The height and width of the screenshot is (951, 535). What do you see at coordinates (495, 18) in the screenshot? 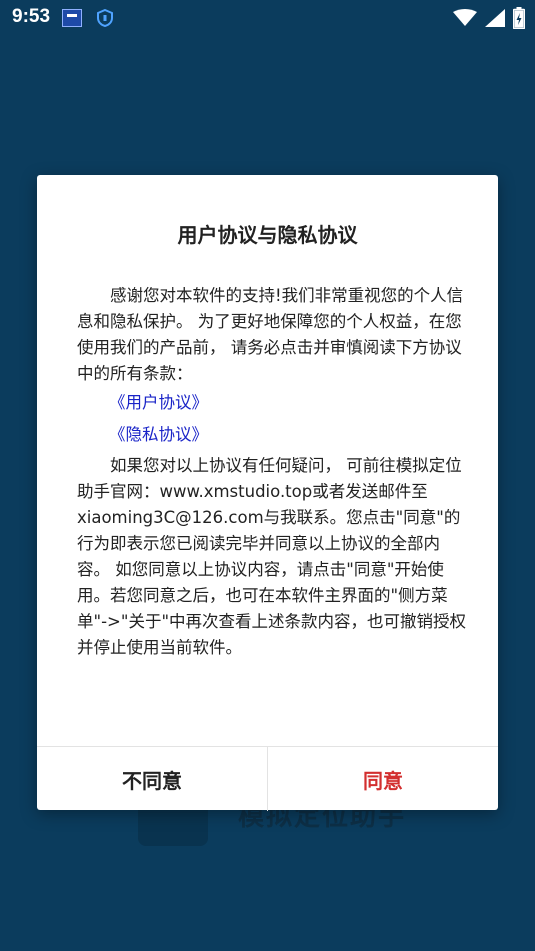
I see `signal-icon` at bounding box center [495, 18].